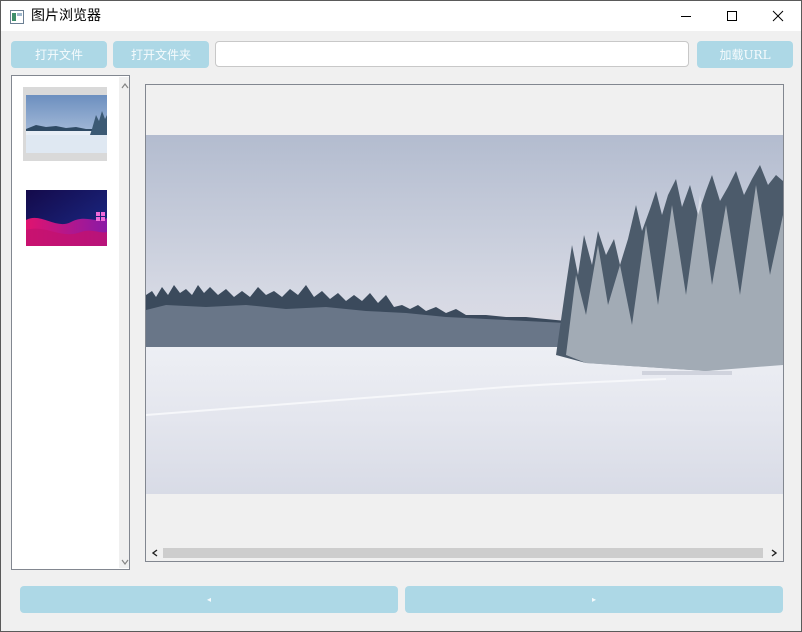 The width and height of the screenshot is (802, 632). Describe the element at coordinates (66, 16) in the screenshot. I see `window-title: 图片浏览器` at that location.